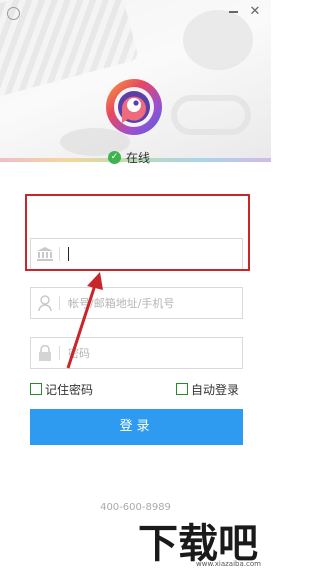 The width and height of the screenshot is (320, 571). What do you see at coordinates (114, 157) in the screenshot?
I see `online-check-icon: ✓` at bounding box center [114, 157].